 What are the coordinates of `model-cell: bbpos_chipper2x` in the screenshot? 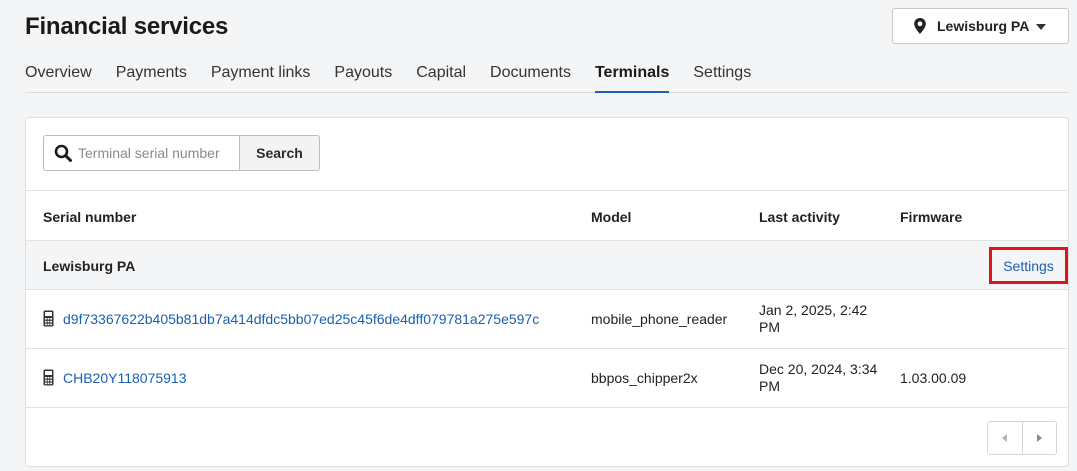 It's located at (644, 378).